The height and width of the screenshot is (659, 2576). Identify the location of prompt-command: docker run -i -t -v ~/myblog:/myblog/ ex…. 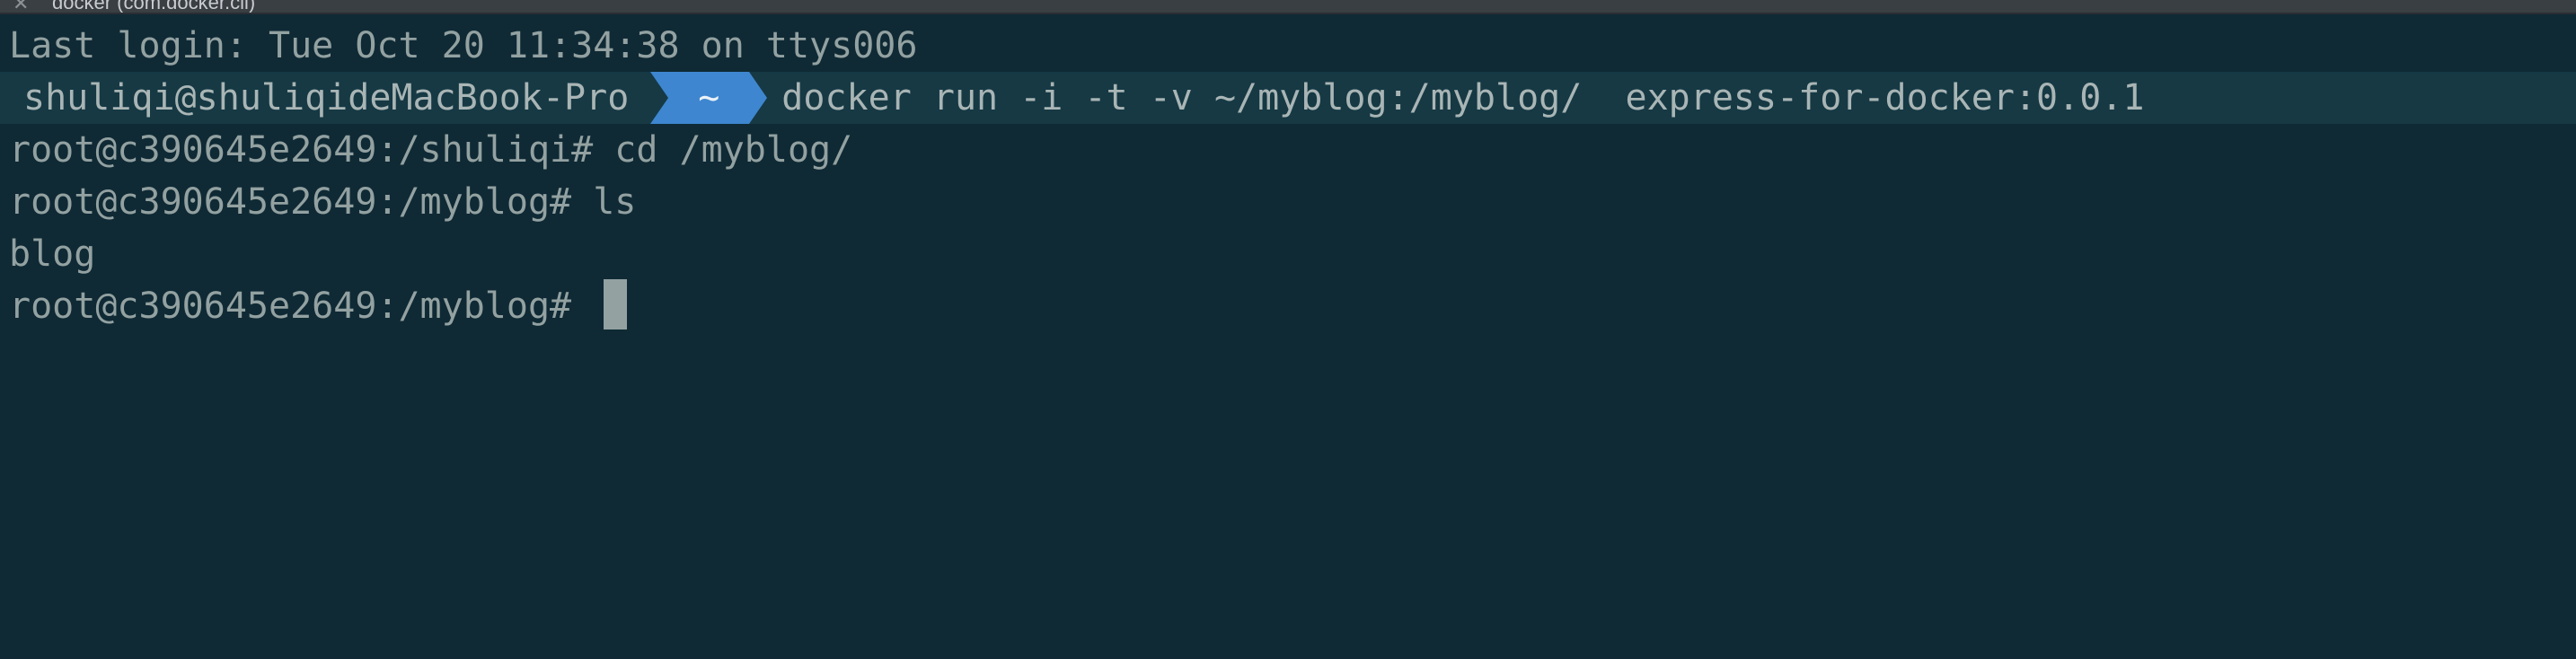
(1463, 98).